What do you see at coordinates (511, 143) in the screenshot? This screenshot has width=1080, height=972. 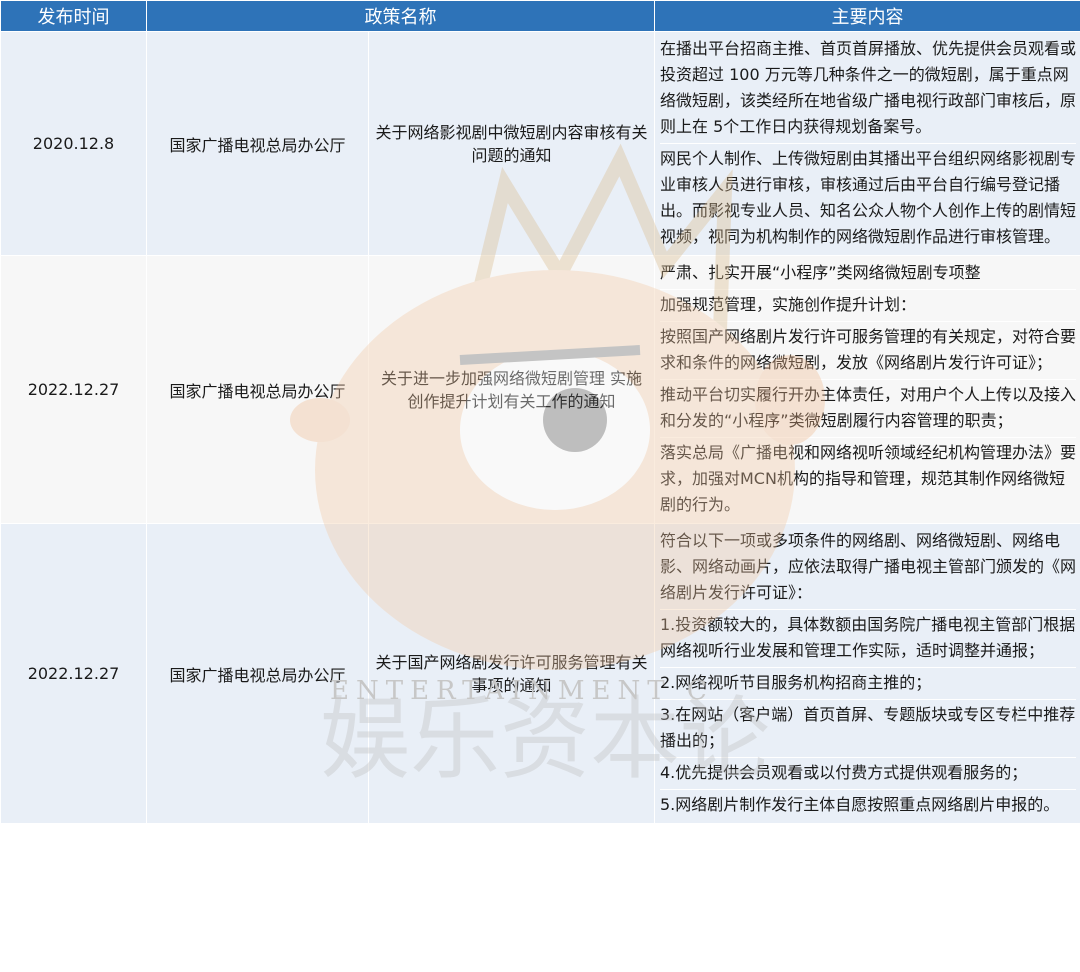 I see `policy-name: 关于网络影视剧中微短剧内容审核有关问题的通知` at bounding box center [511, 143].